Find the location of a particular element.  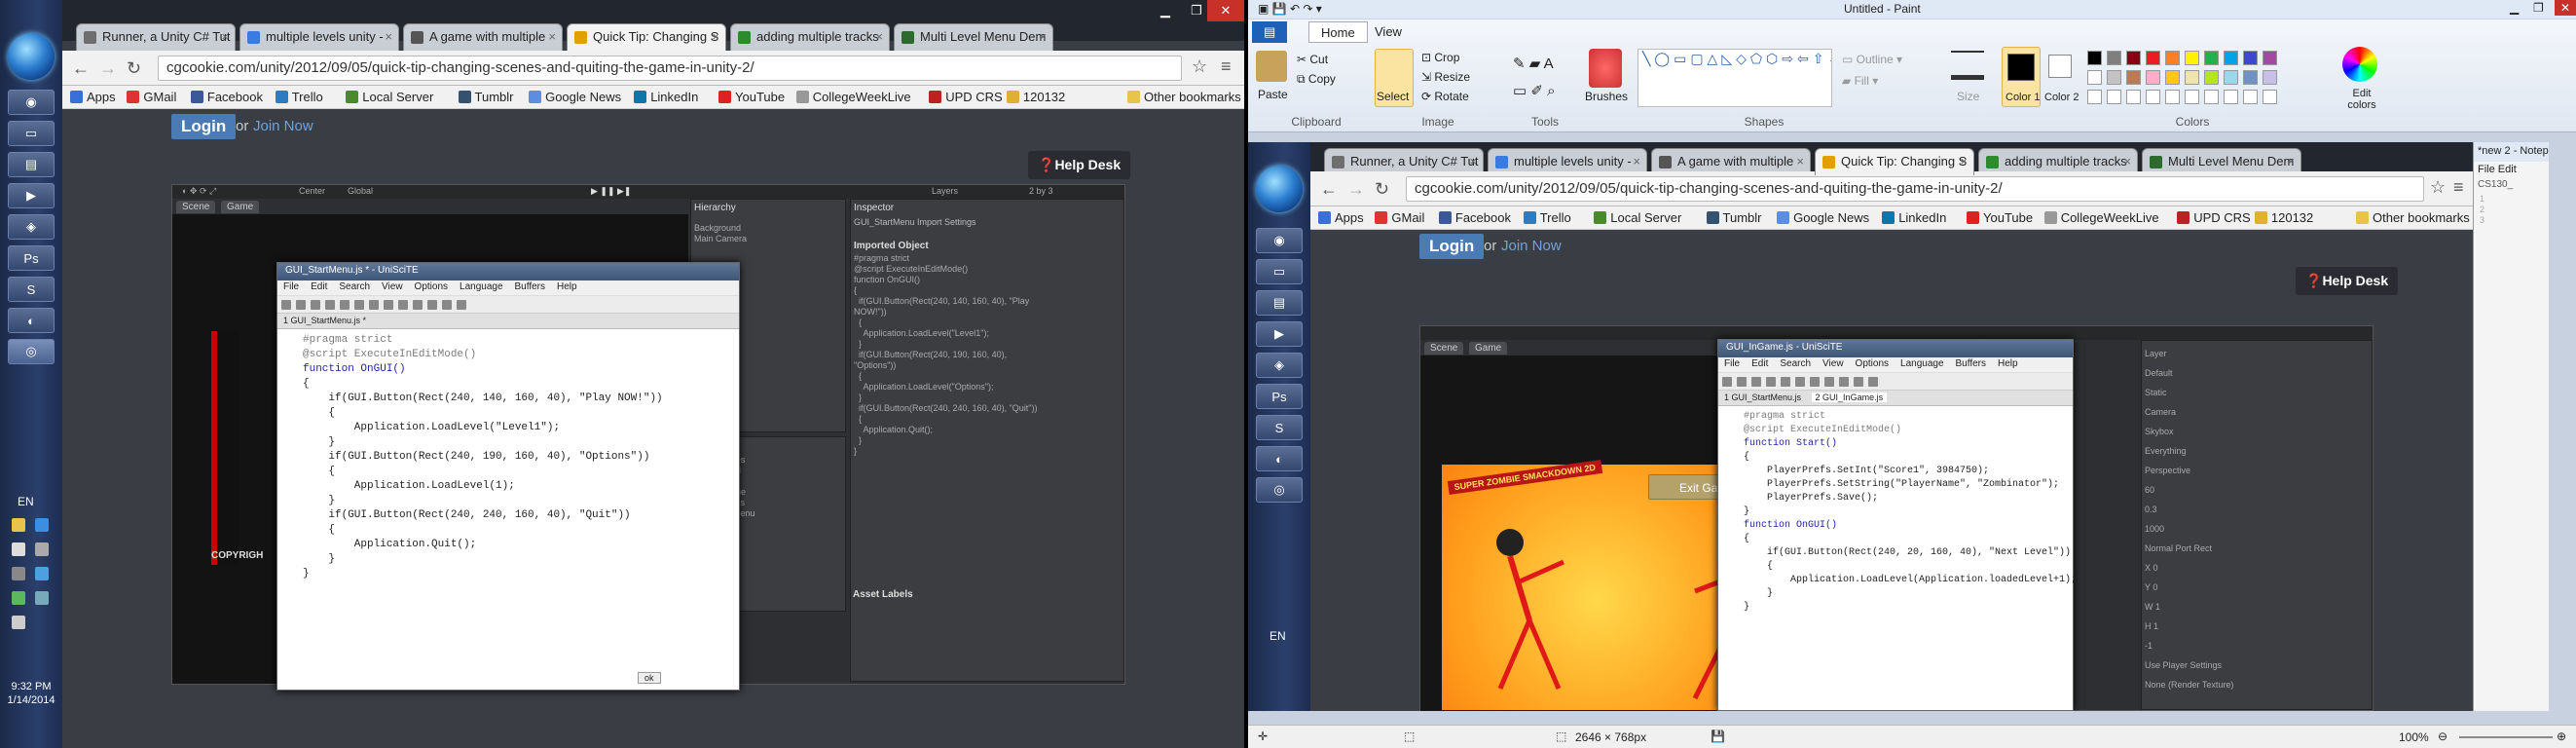

paint-minimize-button: ▁ is located at coordinates (2514, 8).